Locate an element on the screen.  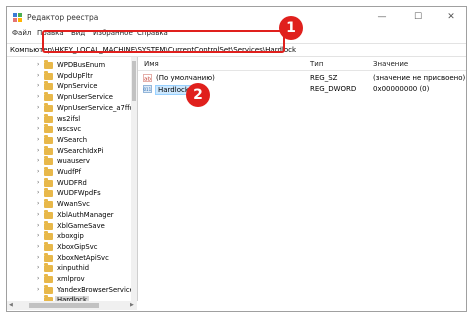
tree-item: › WSearch is located at coordinates (69, 140).